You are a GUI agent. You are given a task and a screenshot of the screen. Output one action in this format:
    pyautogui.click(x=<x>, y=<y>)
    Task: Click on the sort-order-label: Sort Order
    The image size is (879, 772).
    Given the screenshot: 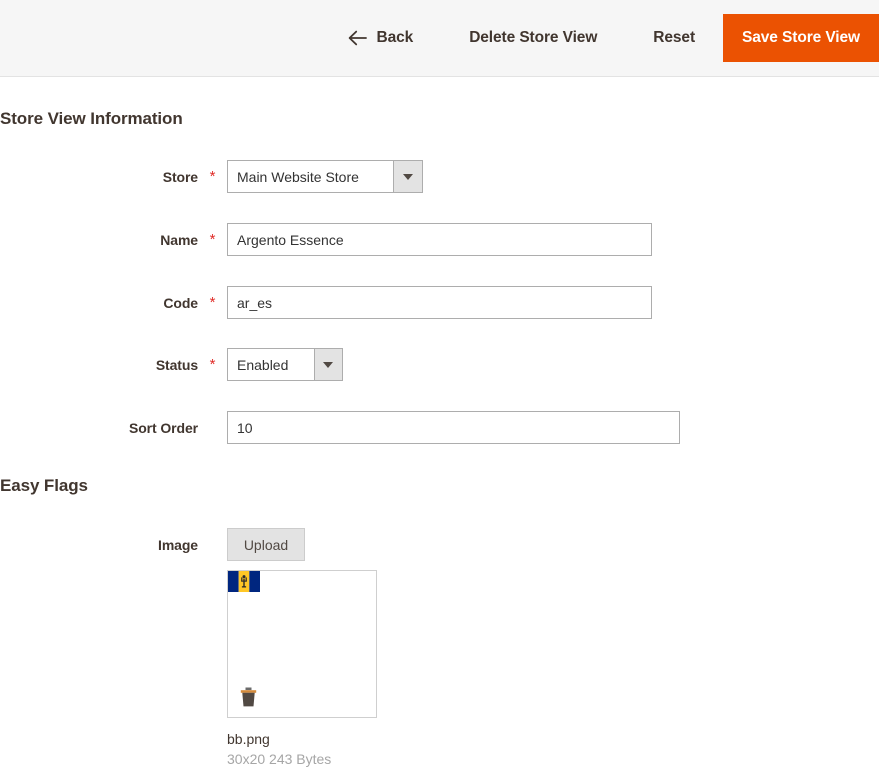 What is the action you would take?
    pyautogui.click(x=163, y=428)
    